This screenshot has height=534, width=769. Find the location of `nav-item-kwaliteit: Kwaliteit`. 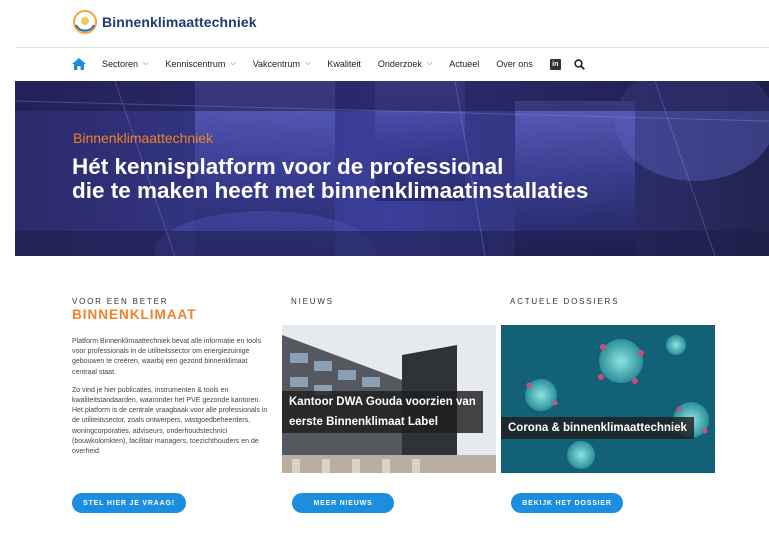

nav-item-kwaliteit: Kwaliteit is located at coordinates (344, 64).